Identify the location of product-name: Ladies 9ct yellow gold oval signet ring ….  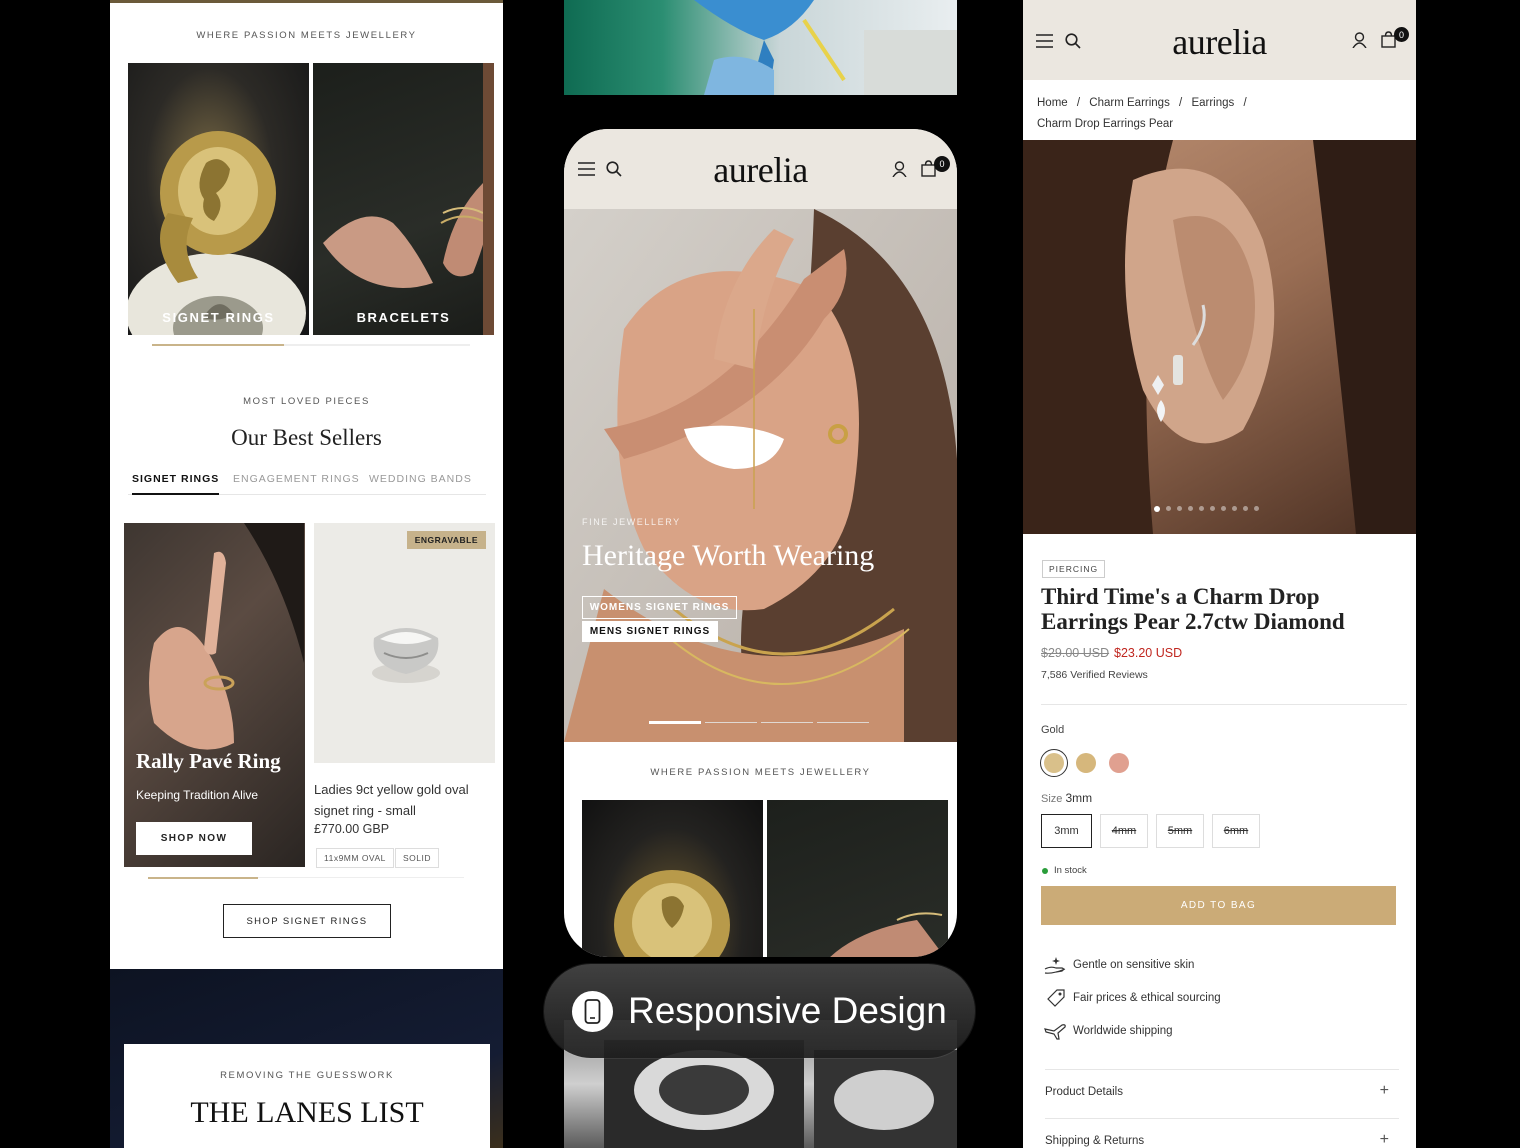
(391, 800).